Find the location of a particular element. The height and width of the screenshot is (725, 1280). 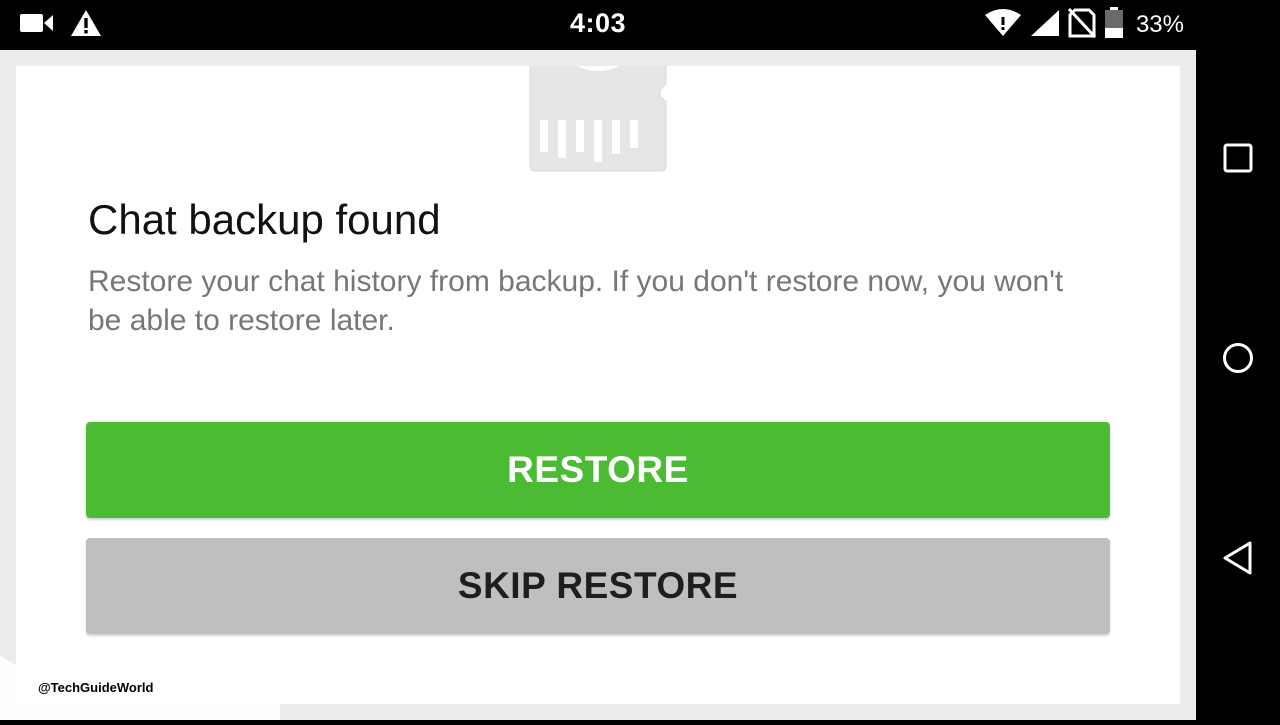

sd-card-icon is located at coordinates (598, 121).